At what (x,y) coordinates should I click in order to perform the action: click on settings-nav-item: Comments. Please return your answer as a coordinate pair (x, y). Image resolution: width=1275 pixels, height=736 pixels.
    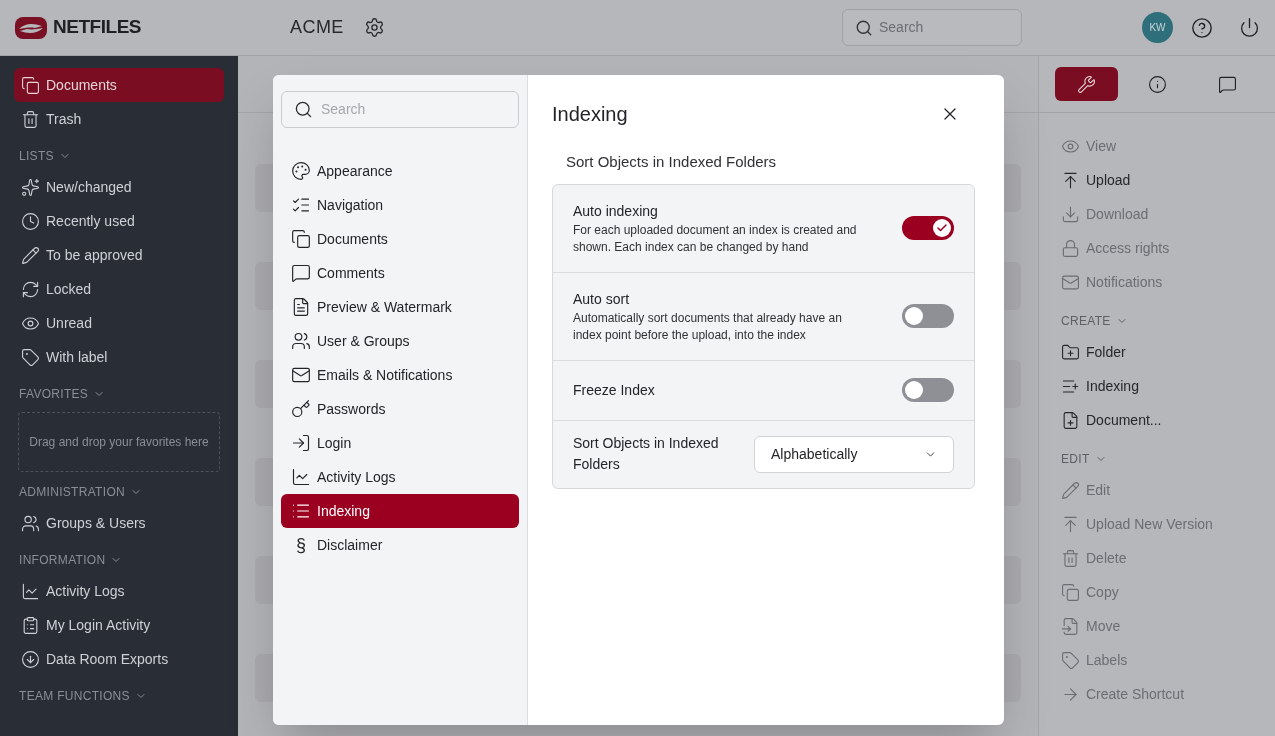
    Looking at the image, I should click on (400, 273).